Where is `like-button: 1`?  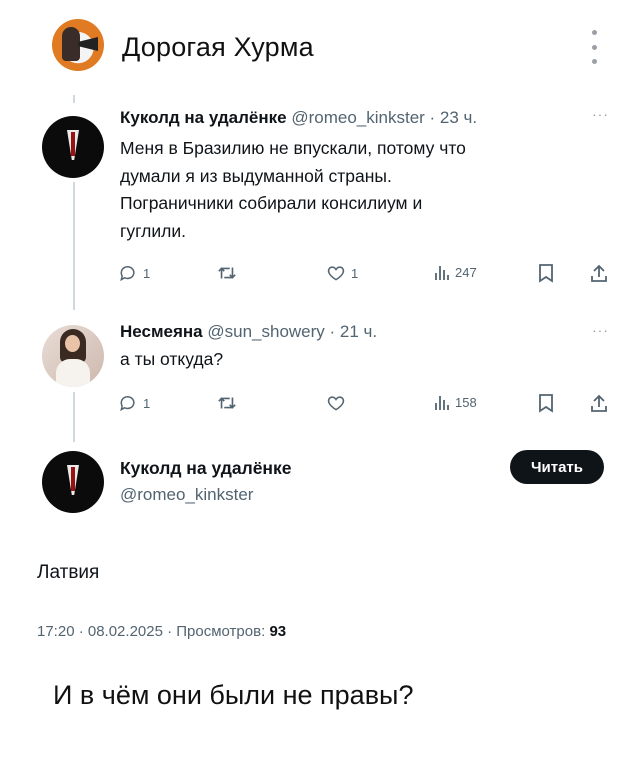
like-button: 1 is located at coordinates (342, 273).